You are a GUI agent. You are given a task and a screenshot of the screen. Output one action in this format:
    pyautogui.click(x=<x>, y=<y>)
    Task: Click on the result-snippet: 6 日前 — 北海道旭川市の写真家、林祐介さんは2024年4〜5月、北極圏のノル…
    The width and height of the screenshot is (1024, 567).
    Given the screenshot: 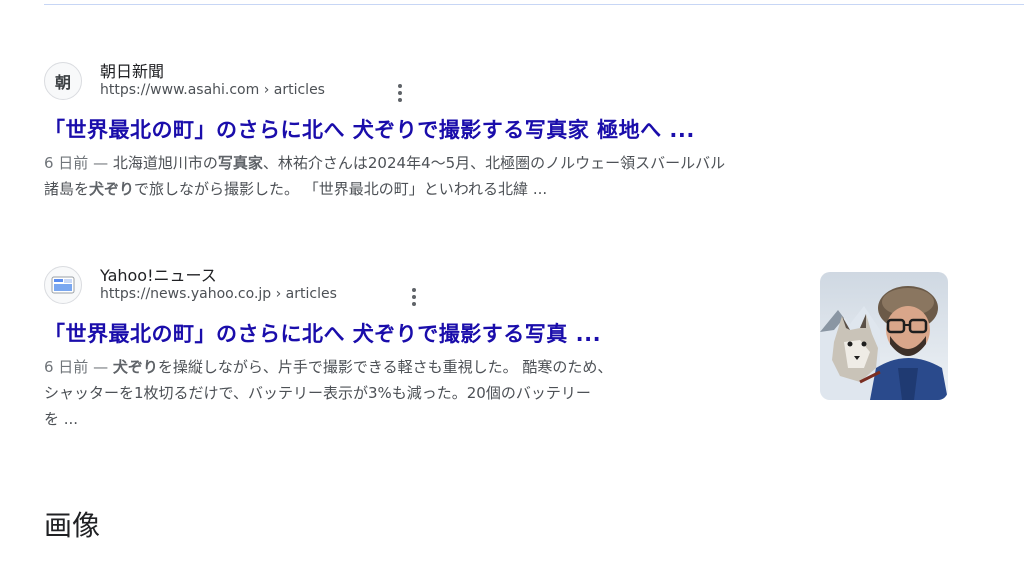 What is the action you would take?
    pyautogui.click(x=384, y=176)
    